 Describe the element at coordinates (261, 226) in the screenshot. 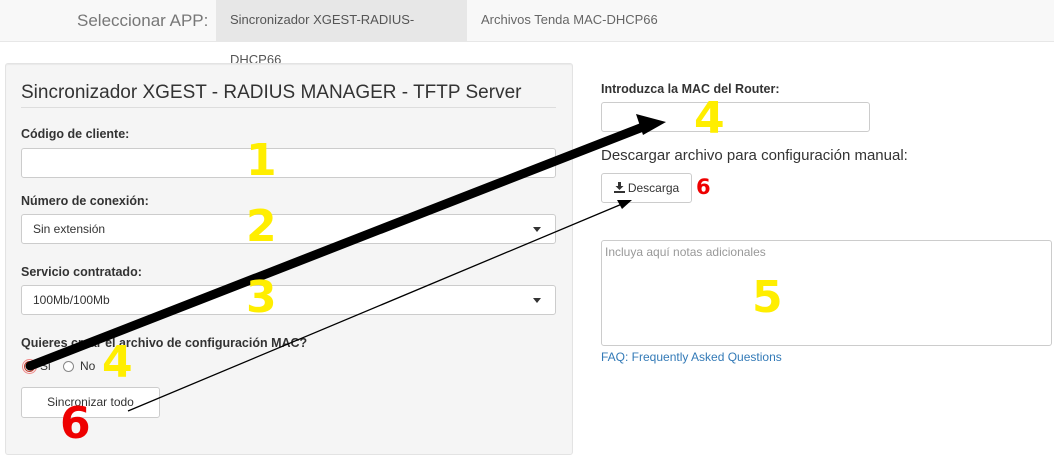

I see `annotation-2: 2` at that location.